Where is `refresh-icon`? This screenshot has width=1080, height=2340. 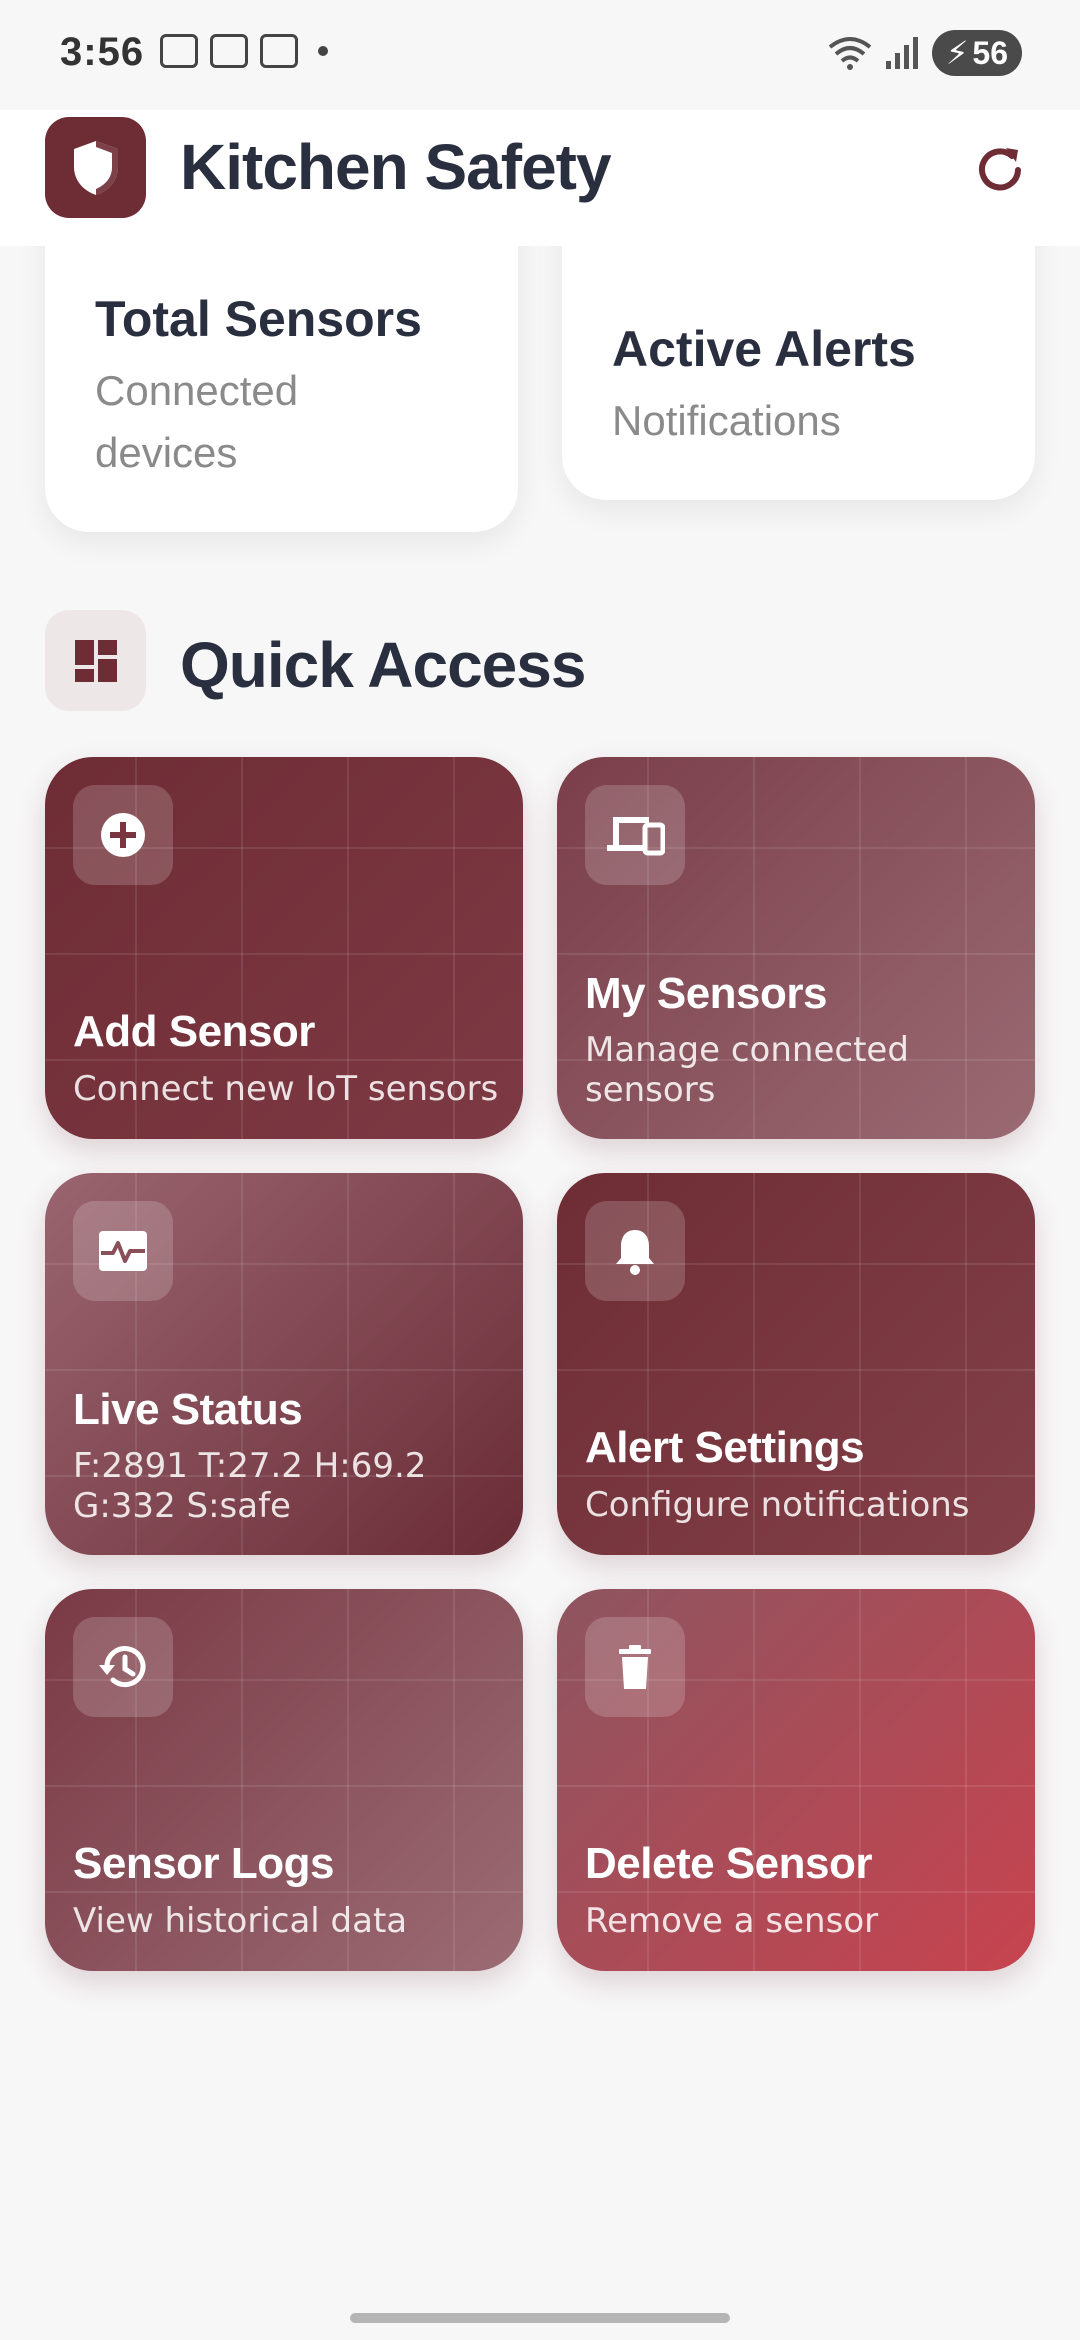 refresh-icon is located at coordinates (1000, 170).